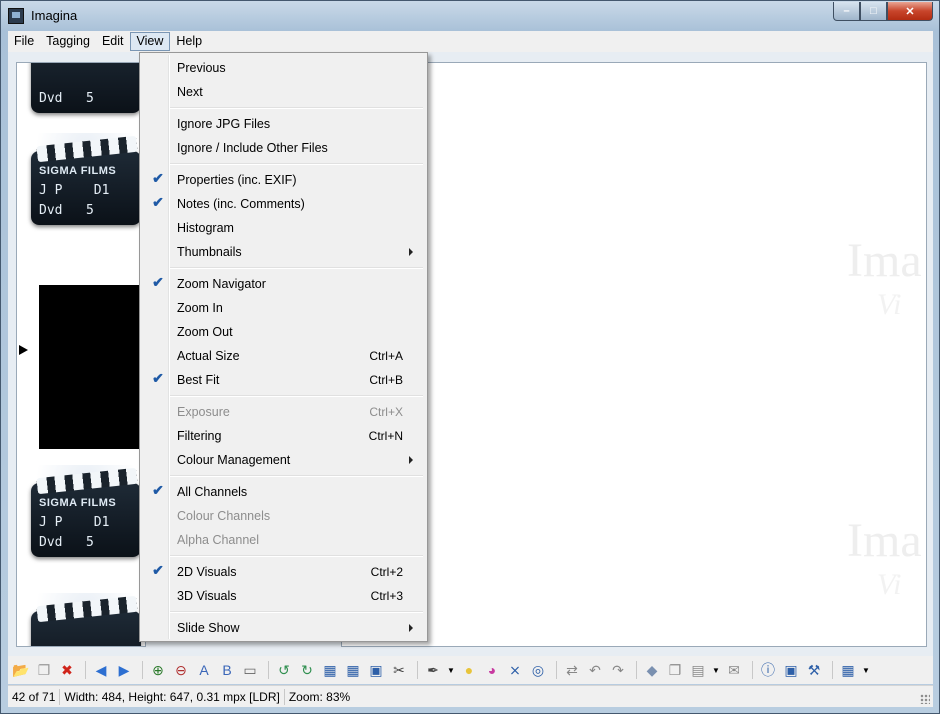 The height and width of the screenshot is (714, 940). What do you see at coordinates (307, 670) in the screenshot?
I see `rotate-right-icon: ↻` at bounding box center [307, 670].